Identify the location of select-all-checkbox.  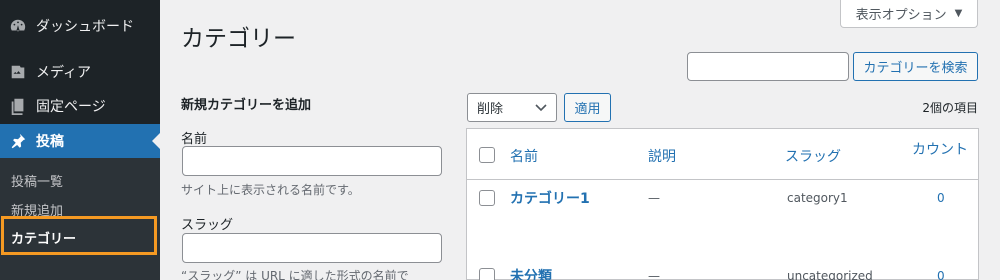
(487, 155).